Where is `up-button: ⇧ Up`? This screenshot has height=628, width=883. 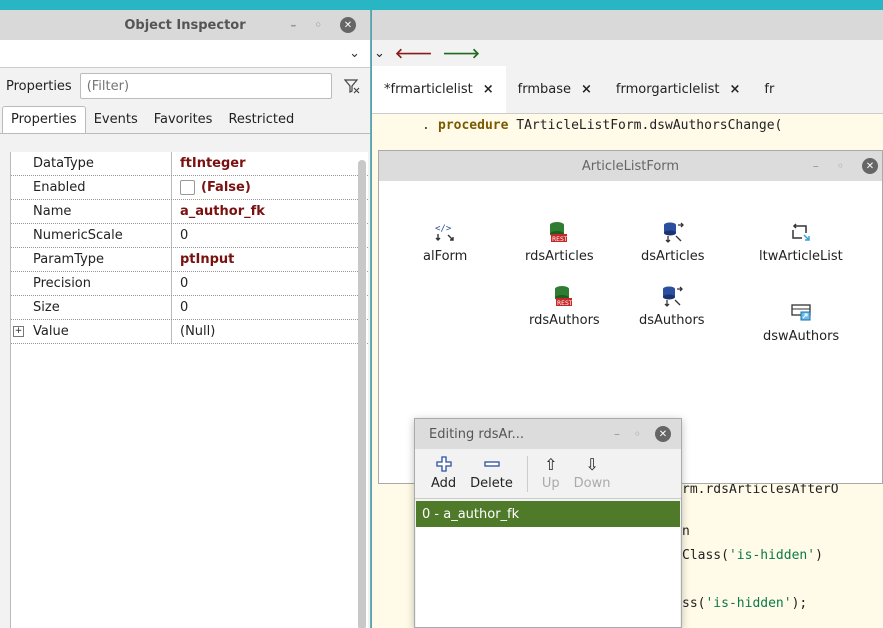
up-button: ⇧ Up is located at coordinates (551, 473).